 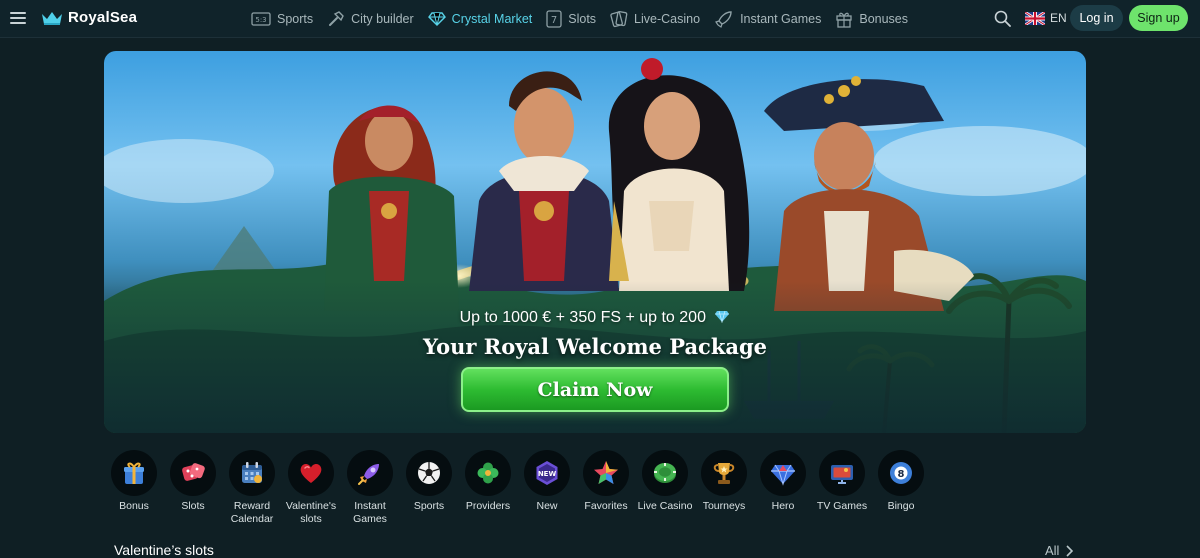 What do you see at coordinates (429, 473) in the screenshot?
I see `soccer-ball-icon` at bounding box center [429, 473].